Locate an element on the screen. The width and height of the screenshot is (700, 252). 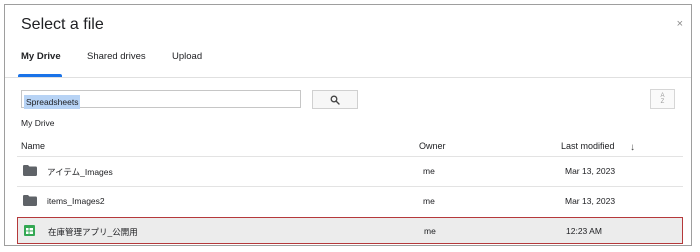
sort-az-bottom: Z is located at coordinates (662, 102).